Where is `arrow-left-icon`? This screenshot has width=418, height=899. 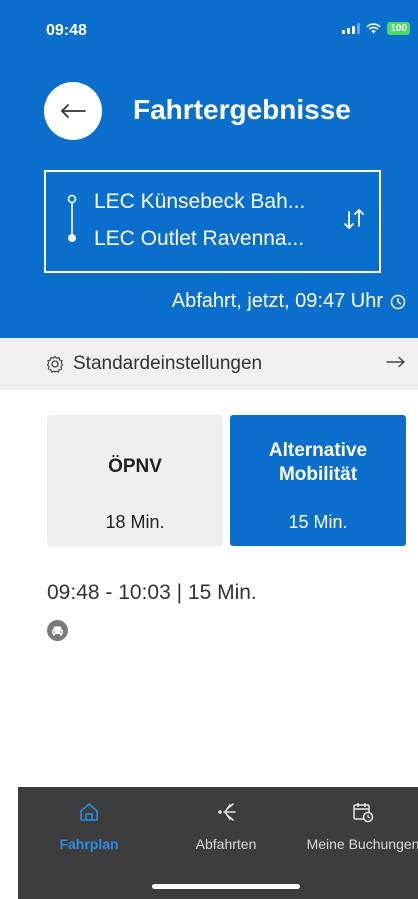
arrow-left-icon is located at coordinates (73, 111).